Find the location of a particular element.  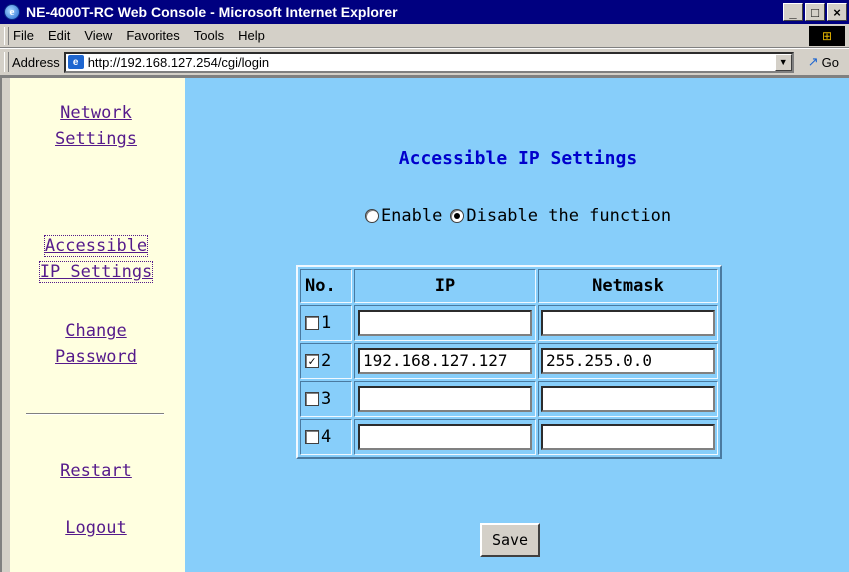

sidebar-item-change-password: Change Password is located at coordinates (96, 344).